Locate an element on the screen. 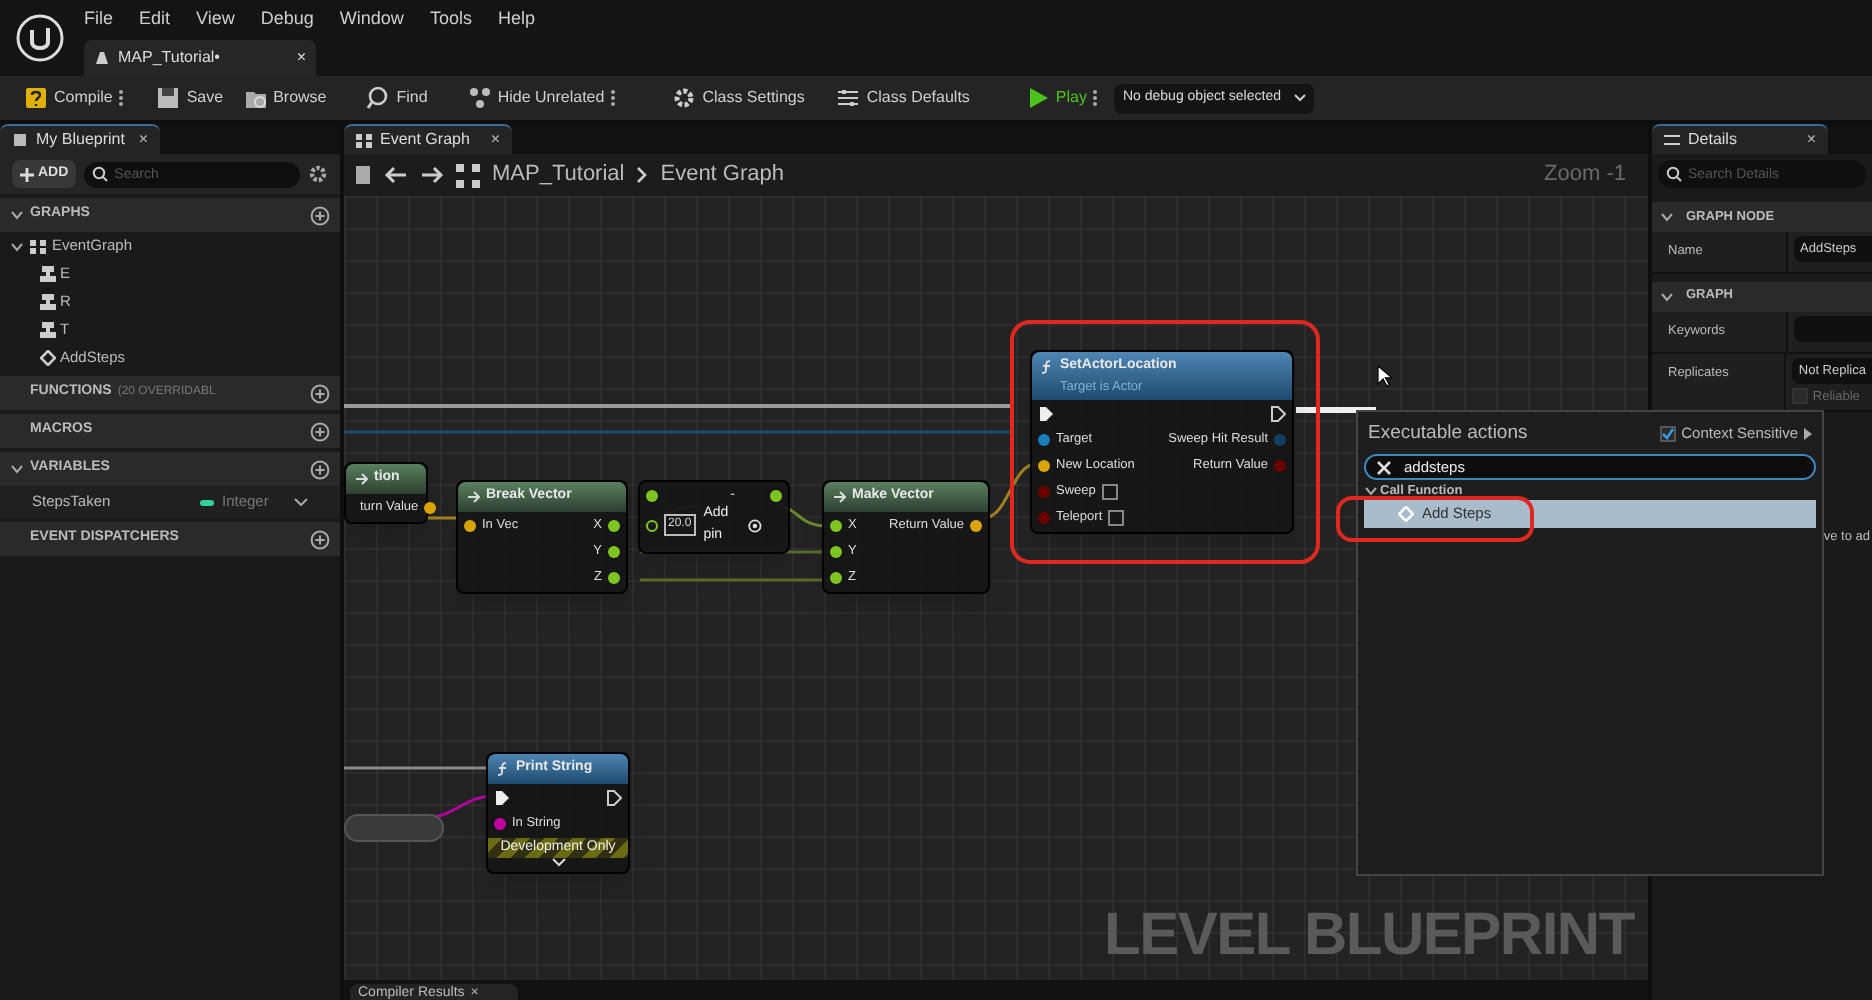 The width and height of the screenshot is (1872, 1000). bookmark-icon is located at coordinates (363, 175).